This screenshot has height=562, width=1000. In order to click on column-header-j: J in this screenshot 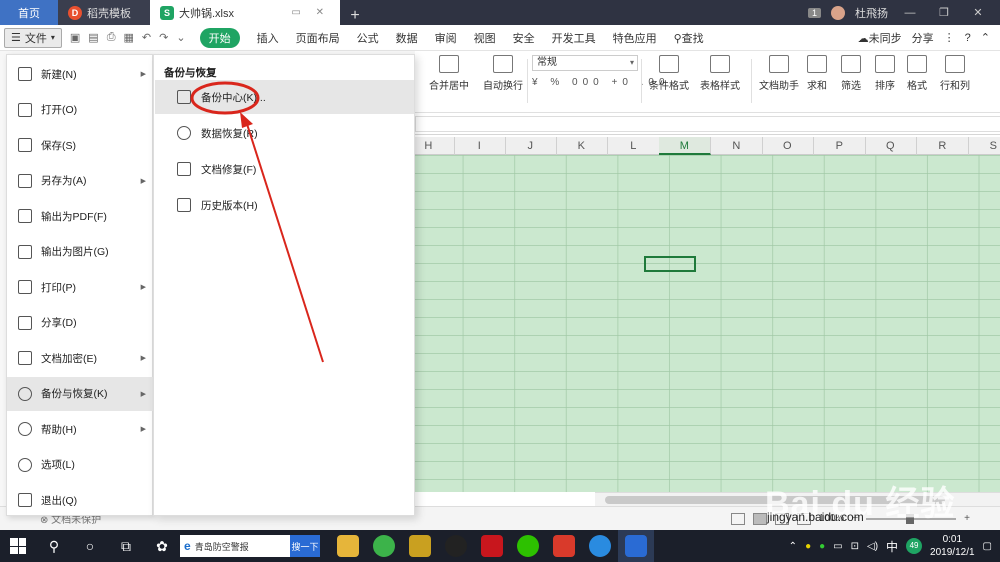, I will do `click(531, 146)`.